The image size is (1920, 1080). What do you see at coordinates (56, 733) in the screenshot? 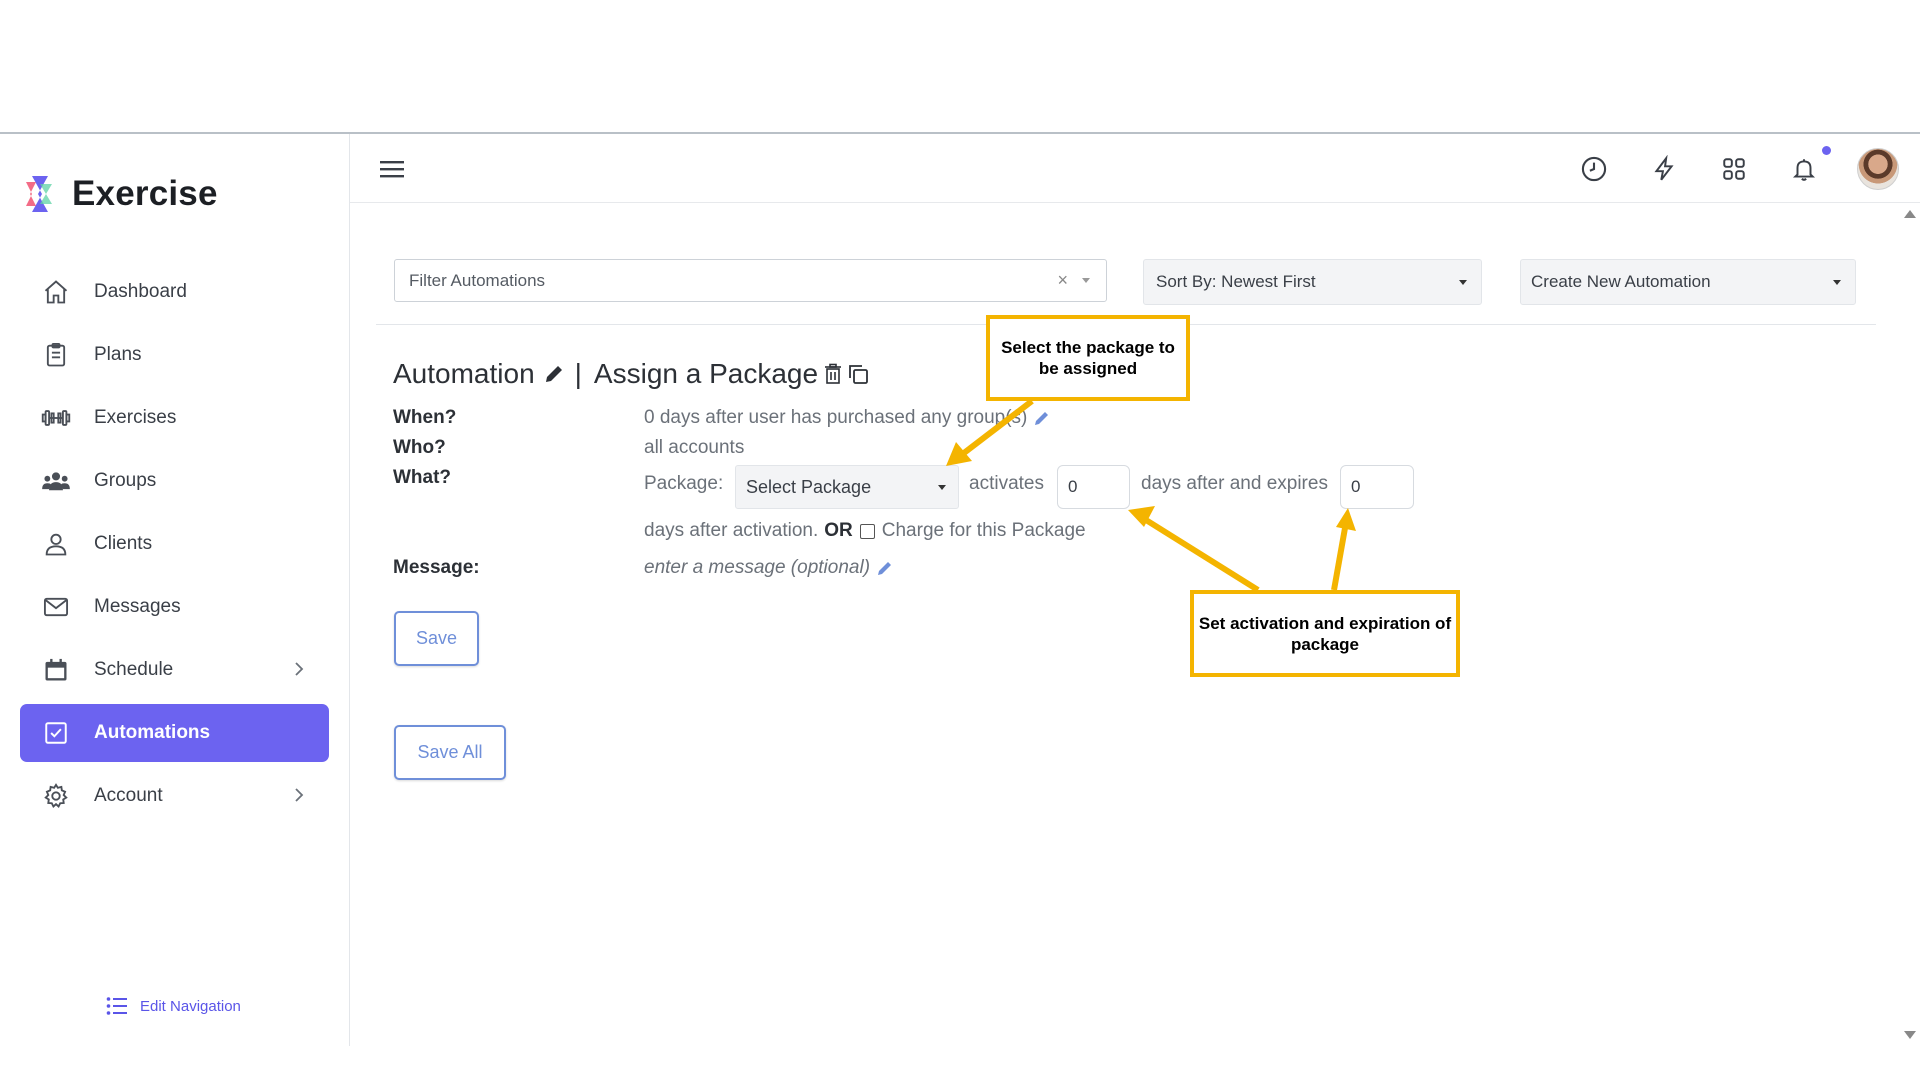
I see `checkbox-icon` at bounding box center [56, 733].